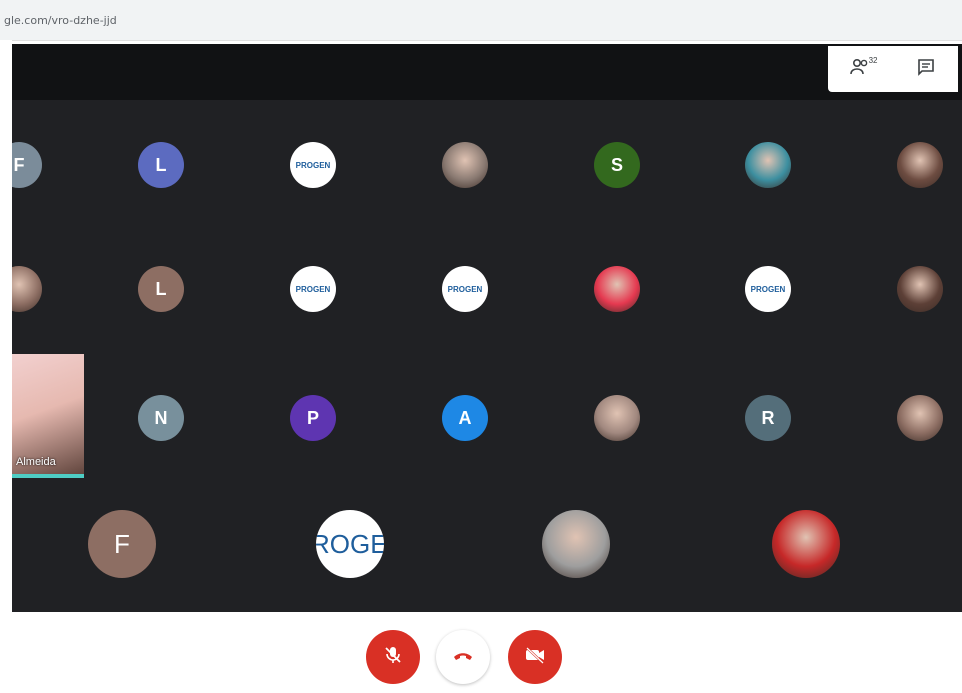 The image size is (962, 693). I want to click on camera-off-icon, so click(535, 657).